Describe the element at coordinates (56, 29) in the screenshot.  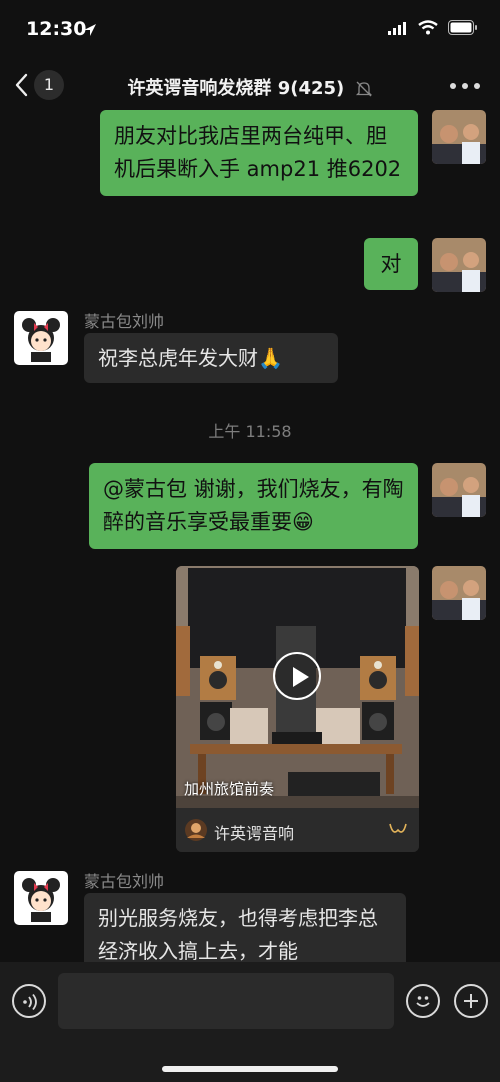
I see `status-time: 12:30` at that location.